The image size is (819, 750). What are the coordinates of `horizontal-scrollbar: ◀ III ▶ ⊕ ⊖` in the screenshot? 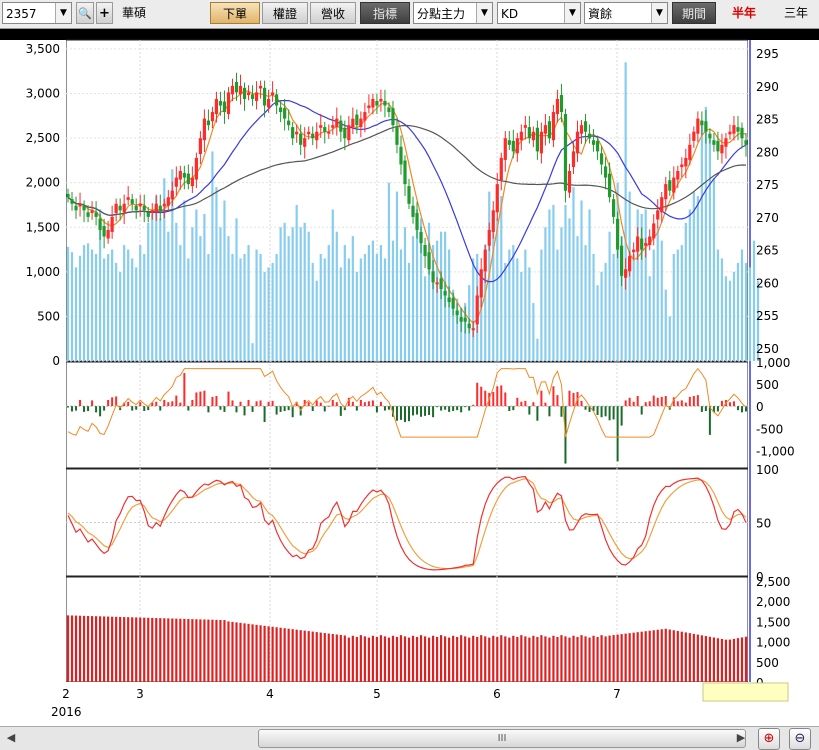 It's located at (409, 738).